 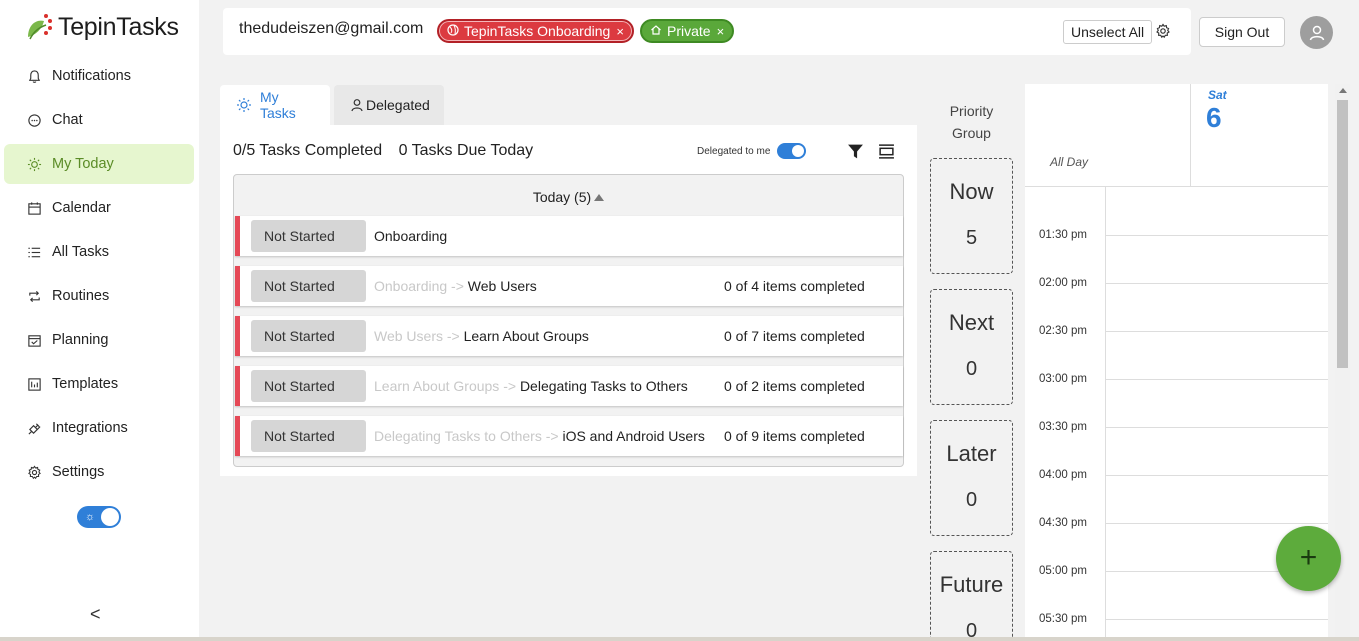 What do you see at coordinates (1063, 619) in the screenshot?
I see `time-label: 05:30 pm` at bounding box center [1063, 619].